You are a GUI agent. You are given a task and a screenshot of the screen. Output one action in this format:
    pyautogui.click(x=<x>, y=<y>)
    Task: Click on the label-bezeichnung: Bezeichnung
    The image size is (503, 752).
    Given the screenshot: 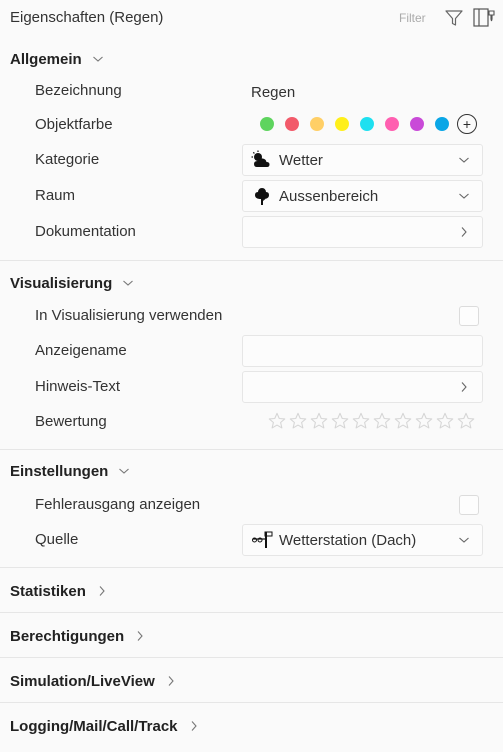 What is the action you would take?
    pyautogui.click(x=78, y=90)
    